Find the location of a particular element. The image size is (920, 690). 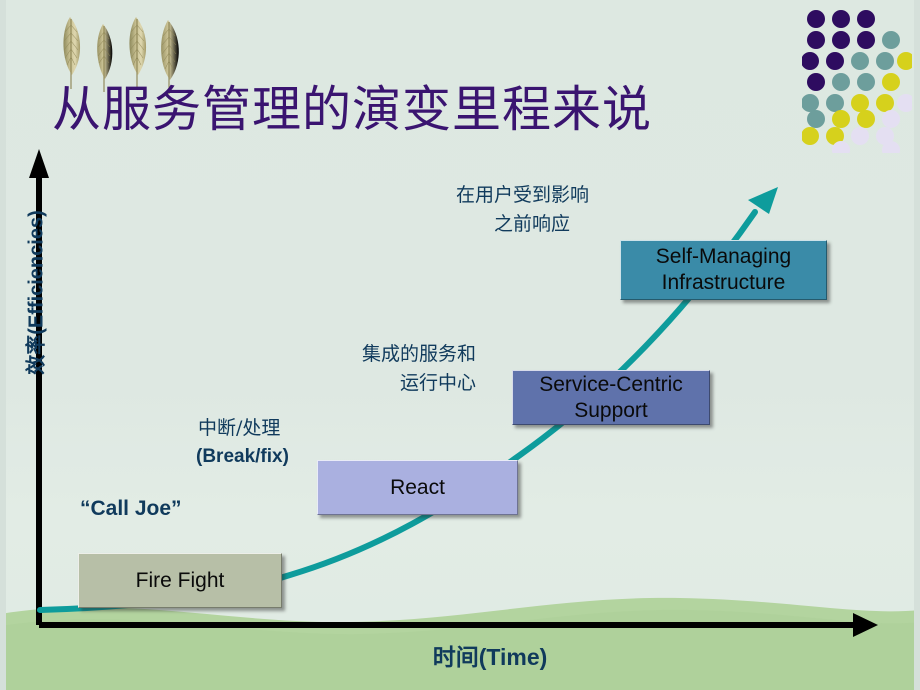

stage-label-self-managing-line1: Self-Managing is located at coordinates (723, 256).